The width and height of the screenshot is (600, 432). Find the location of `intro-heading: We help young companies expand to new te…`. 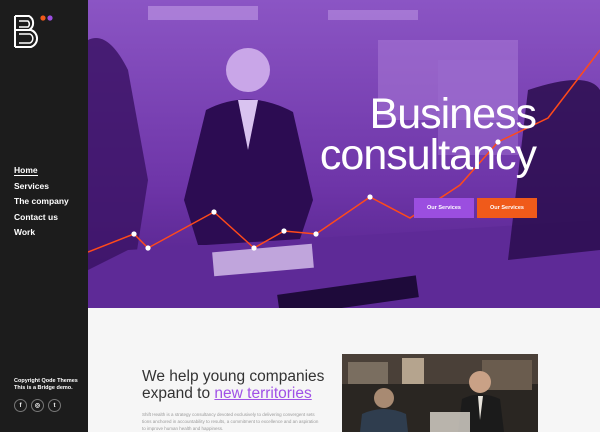

intro-heading: We help young companies expand to new te… is located at coordinates (233, 385).